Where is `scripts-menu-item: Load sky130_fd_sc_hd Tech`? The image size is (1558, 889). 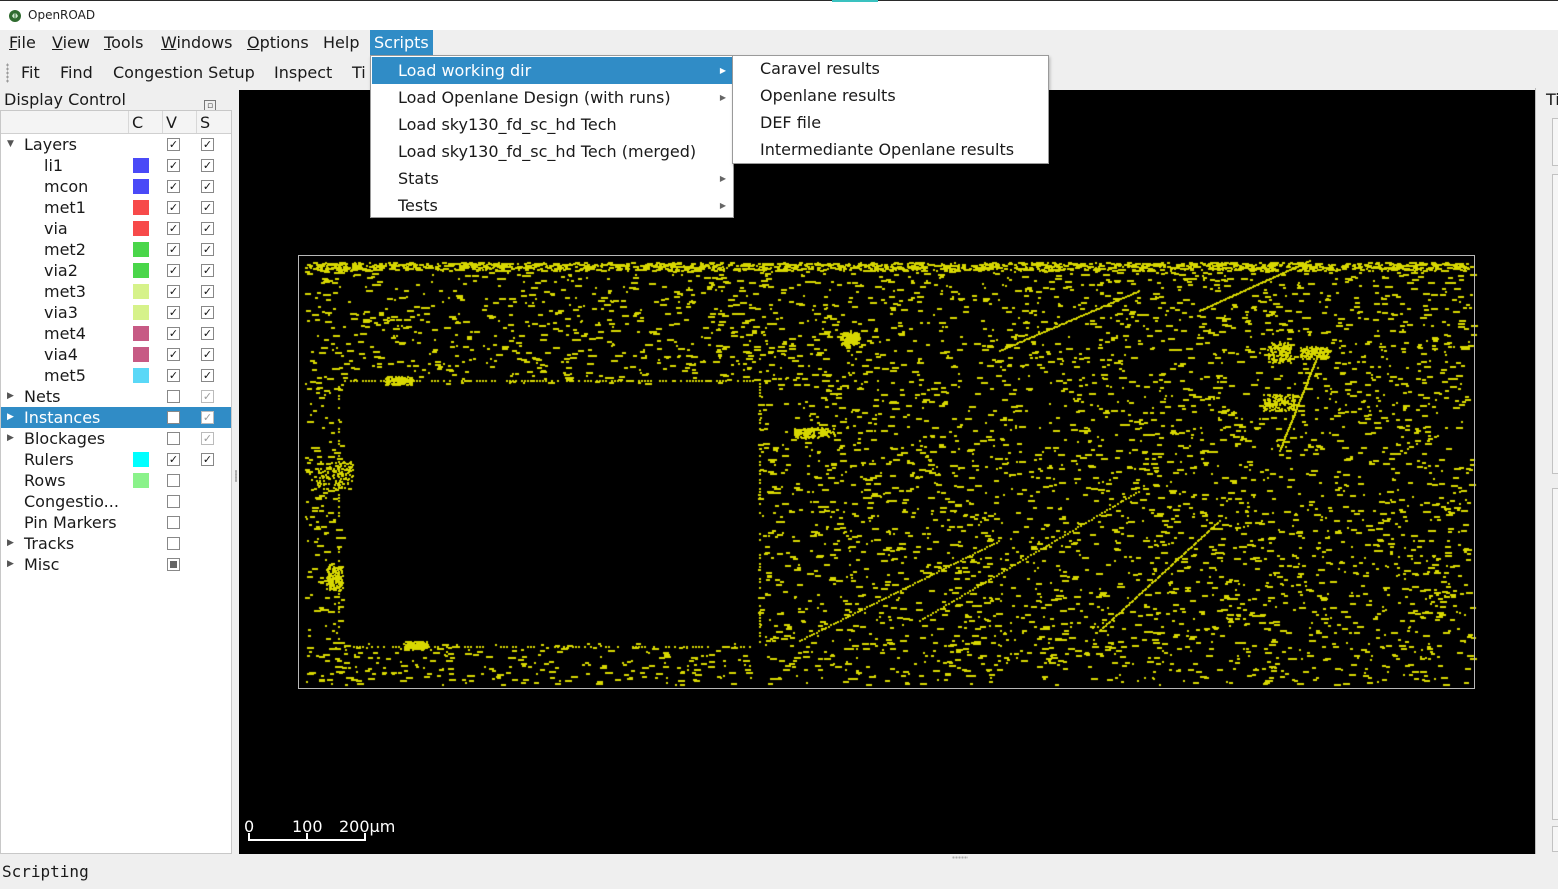
scripts-menu-item: Load sky130_fd_sc_hd Tech is located at coordinates (552, 124).